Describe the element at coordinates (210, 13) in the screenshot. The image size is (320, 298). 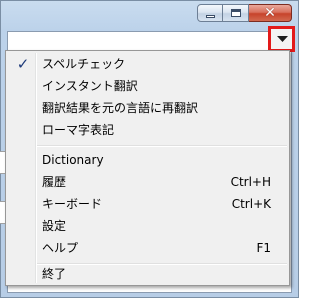
I see `minimize-button` at that location.